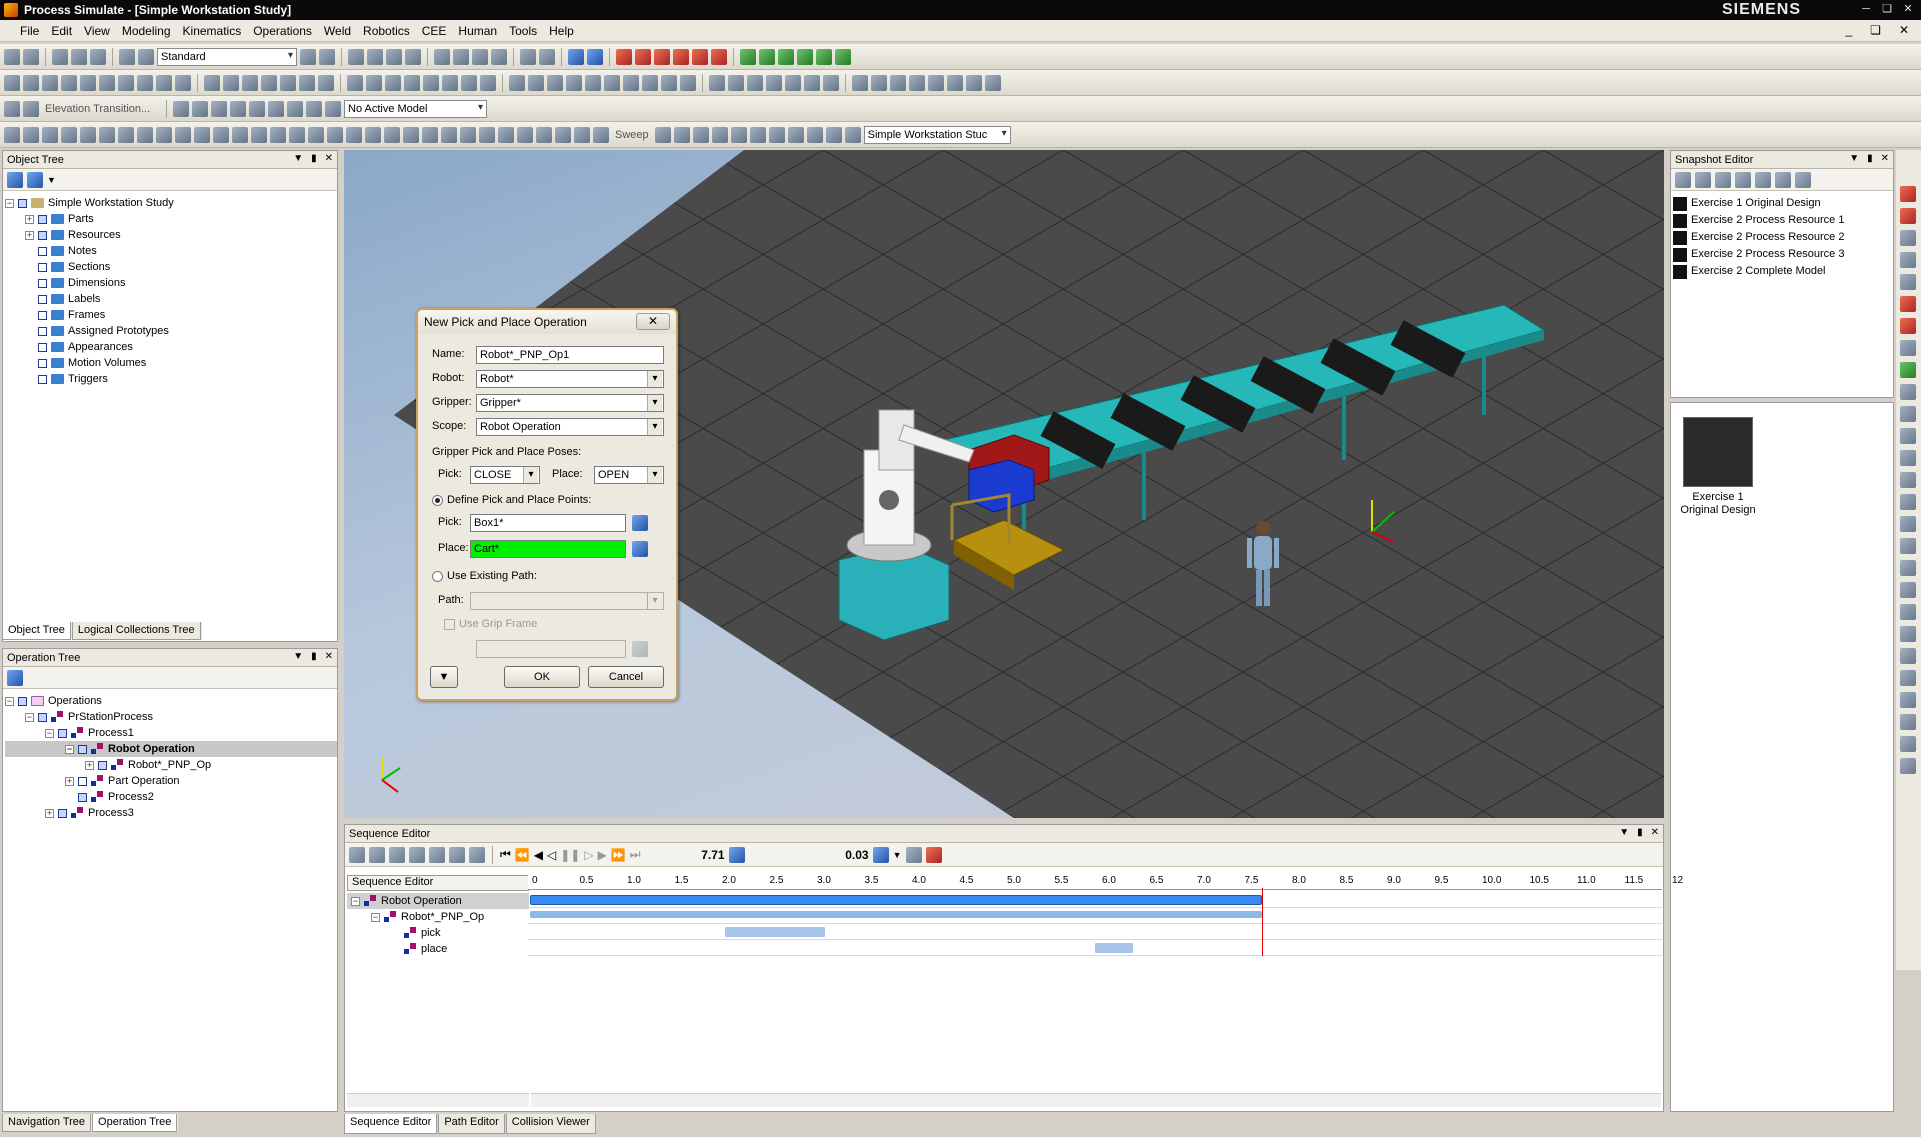  Describe the element at coordinates (933, 854) in the screenshot. I see `record-icon` at that location.